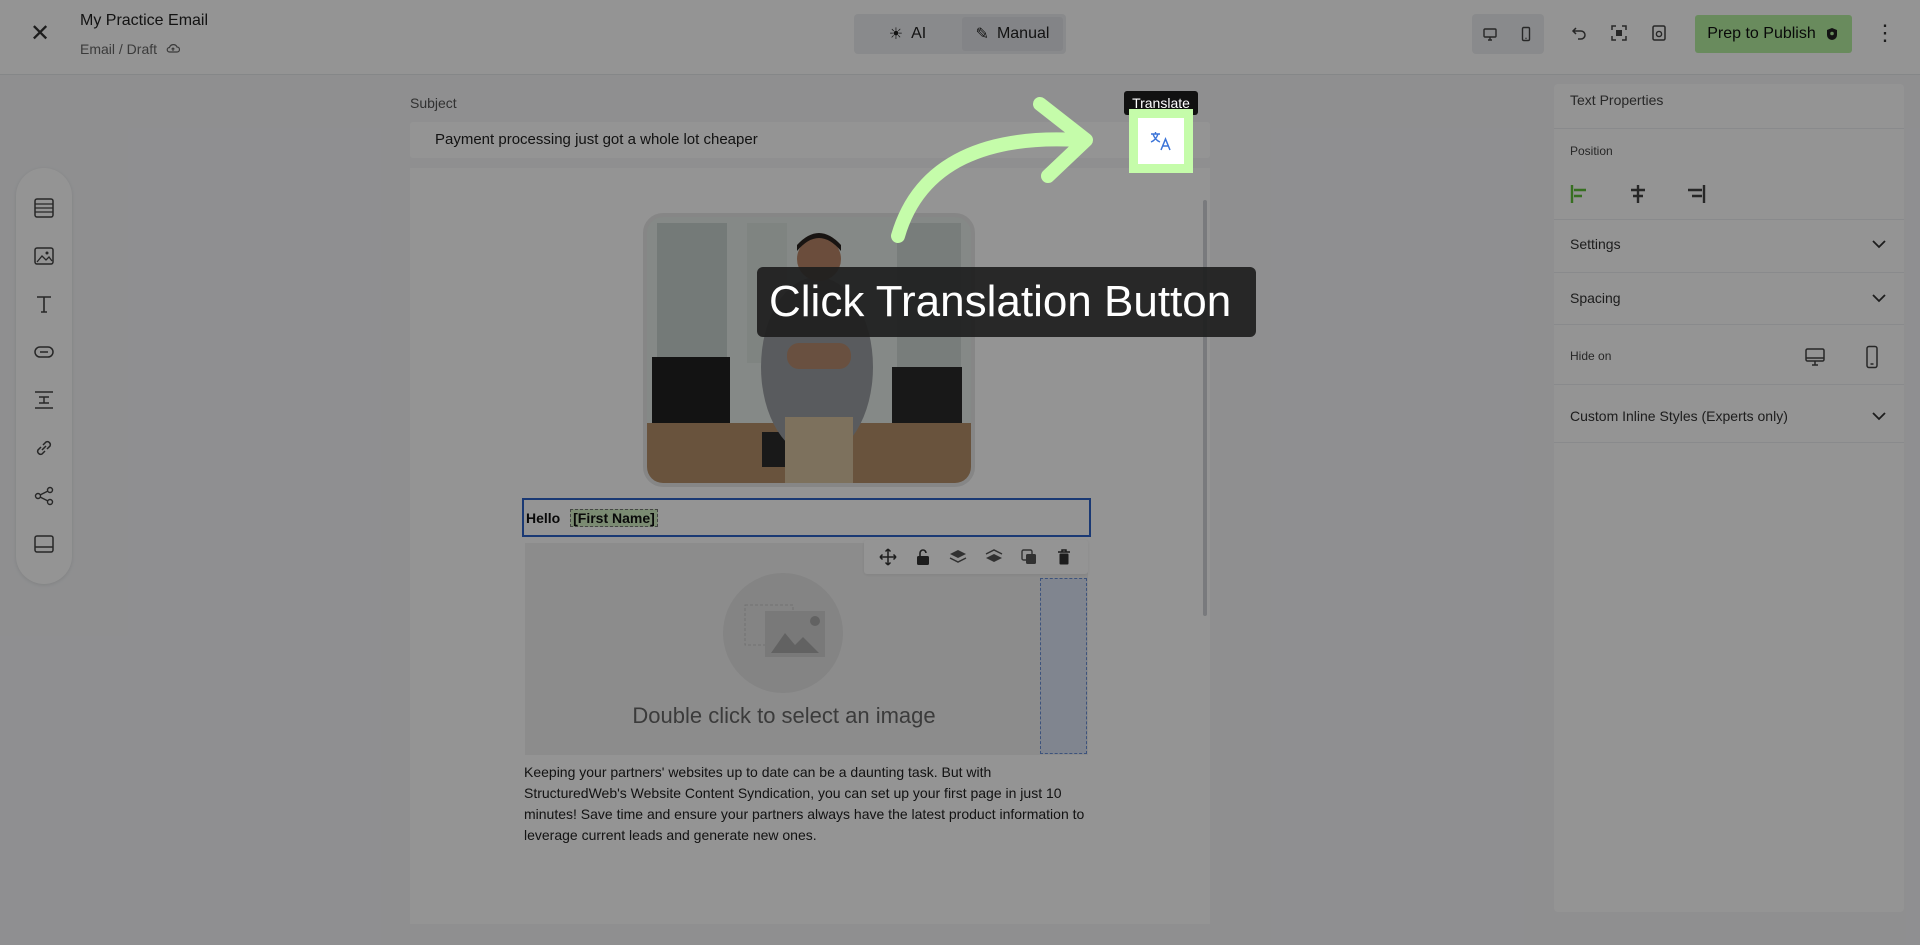 This screenshot has width=1920, height=945. What do you see at coordinates (992, 170) in the screenshot?
I see `tutorial-arrow` at bounding box center [992, 170].